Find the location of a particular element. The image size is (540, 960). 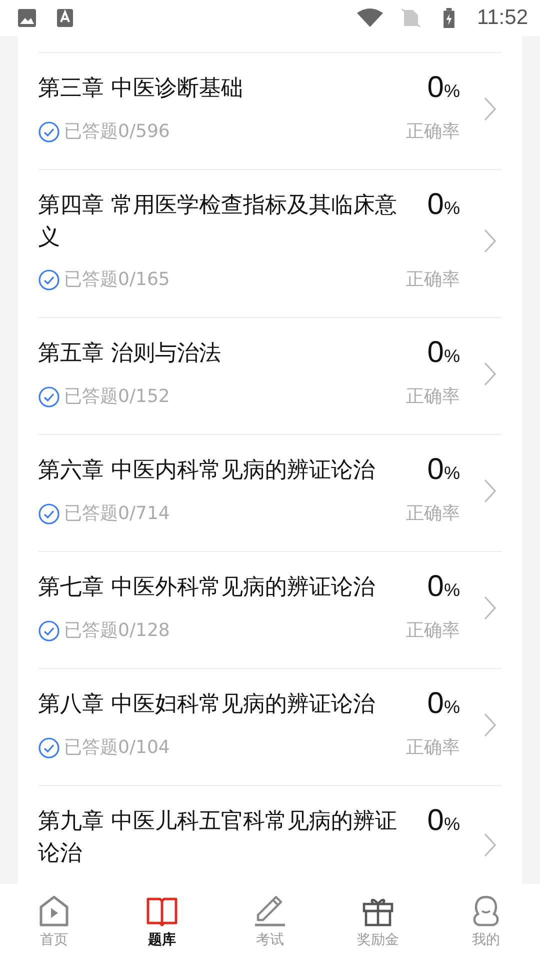

answered-count: 已答题0/128 is located at coordinates (117, 631).